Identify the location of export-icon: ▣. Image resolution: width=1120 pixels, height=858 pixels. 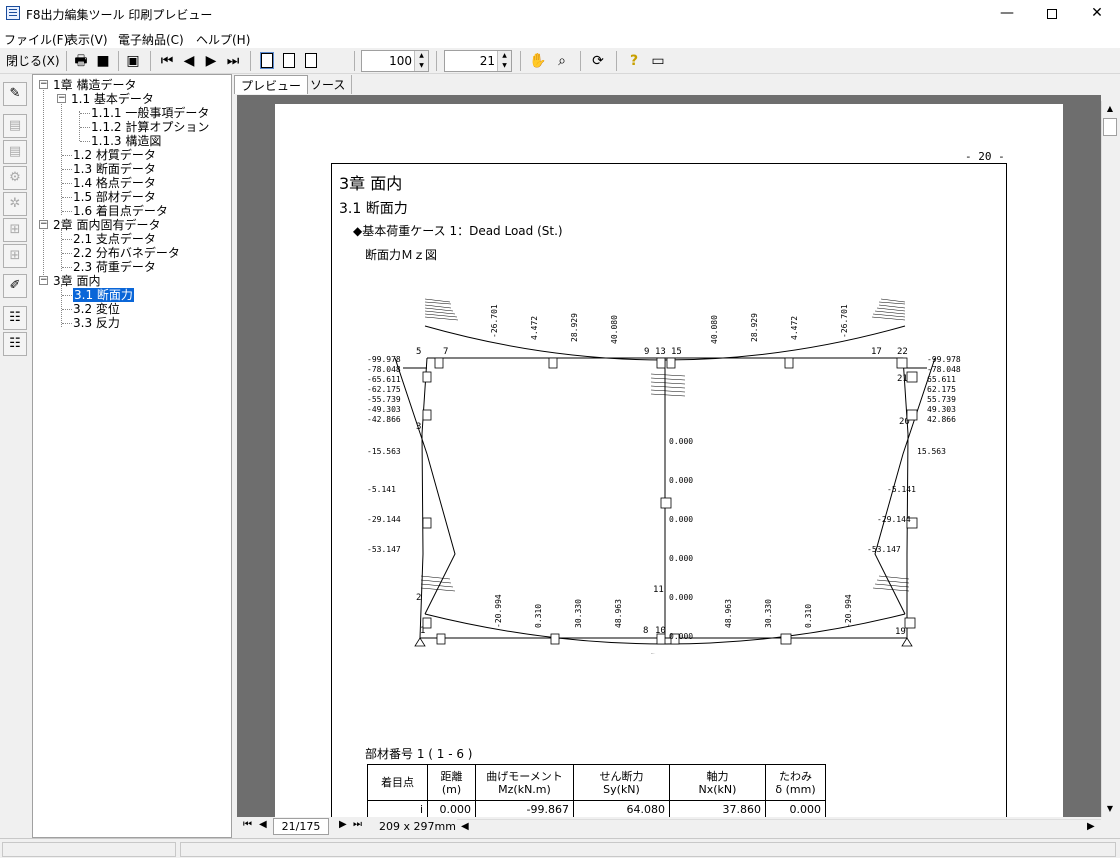
(133, 61).